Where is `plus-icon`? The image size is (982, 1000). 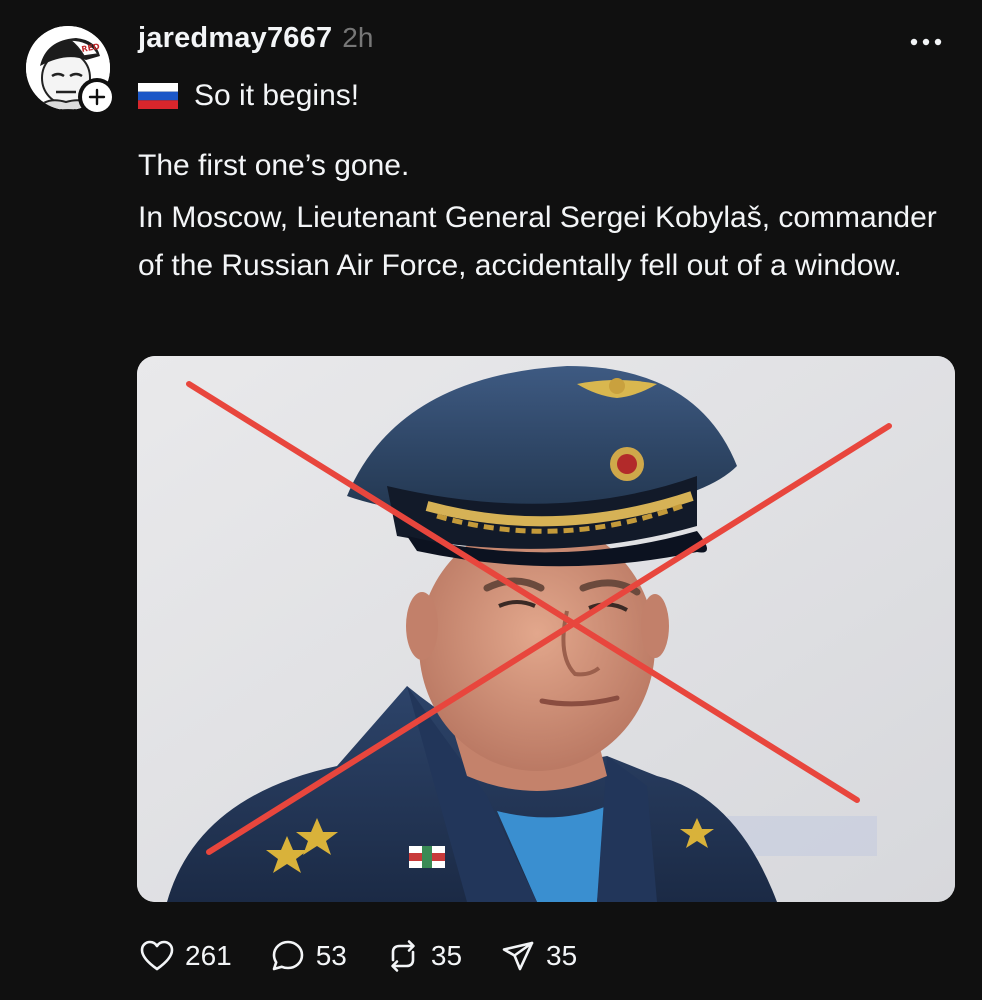 plus-icon is located at coordinates (97, 97).